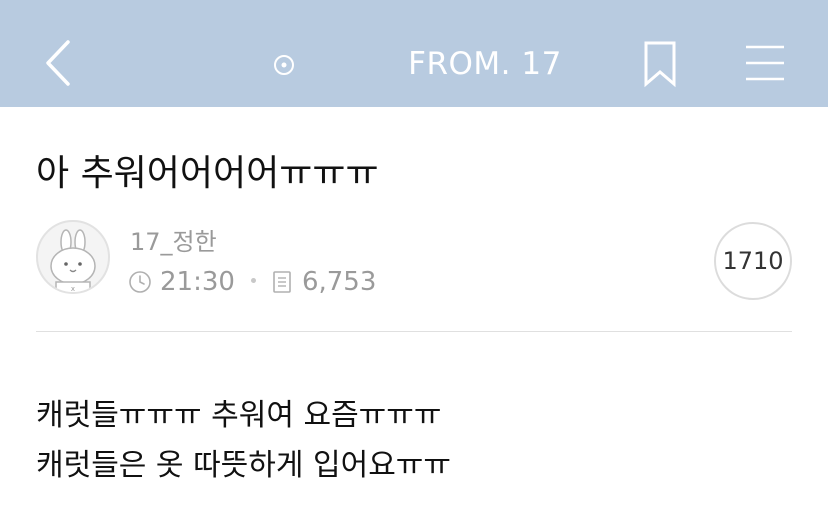 Image resolution: width=828 pixels, height=526 pixels. What do you see at coordinates (244, 465) in the screenshot?
I see `post-body-line: 캐럿들은 옷 따뜻하게 입어요ㅠㅠ` at bounding box center [244, 465].